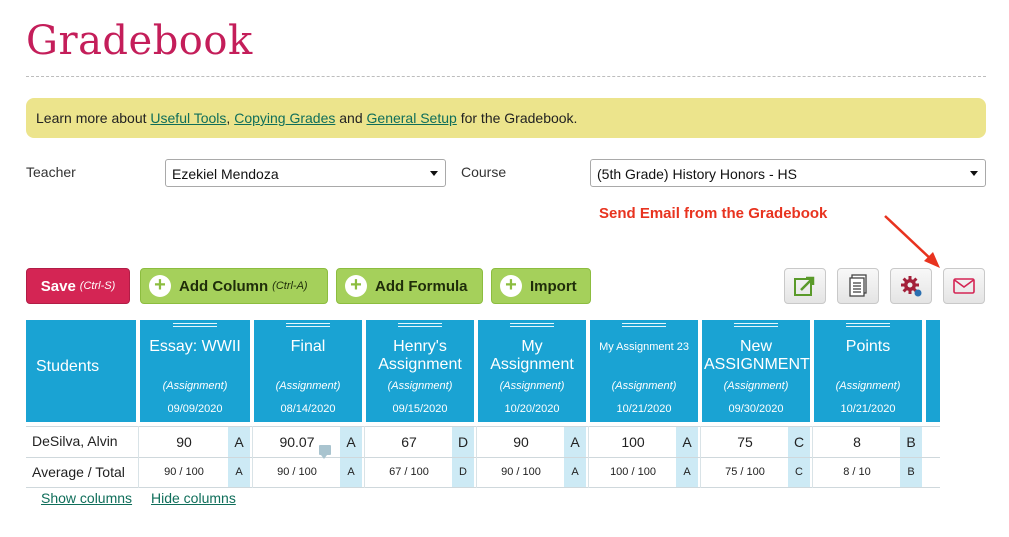 The width and height of the screenshot is (1009, 537). I want to click on column-name: My Assignment 23, so click(644, 347).